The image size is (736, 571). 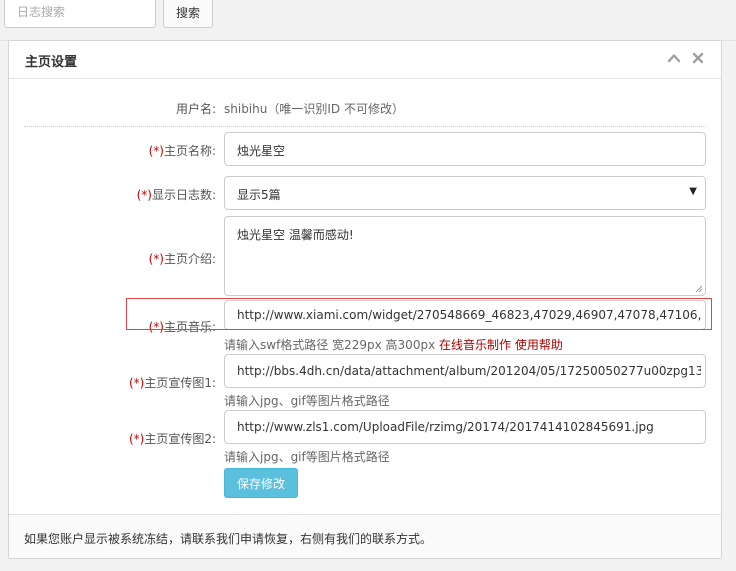 I want to click on promo2-help: 请输入jpg、gif等图片格式路径, so click(x=307, y=457).